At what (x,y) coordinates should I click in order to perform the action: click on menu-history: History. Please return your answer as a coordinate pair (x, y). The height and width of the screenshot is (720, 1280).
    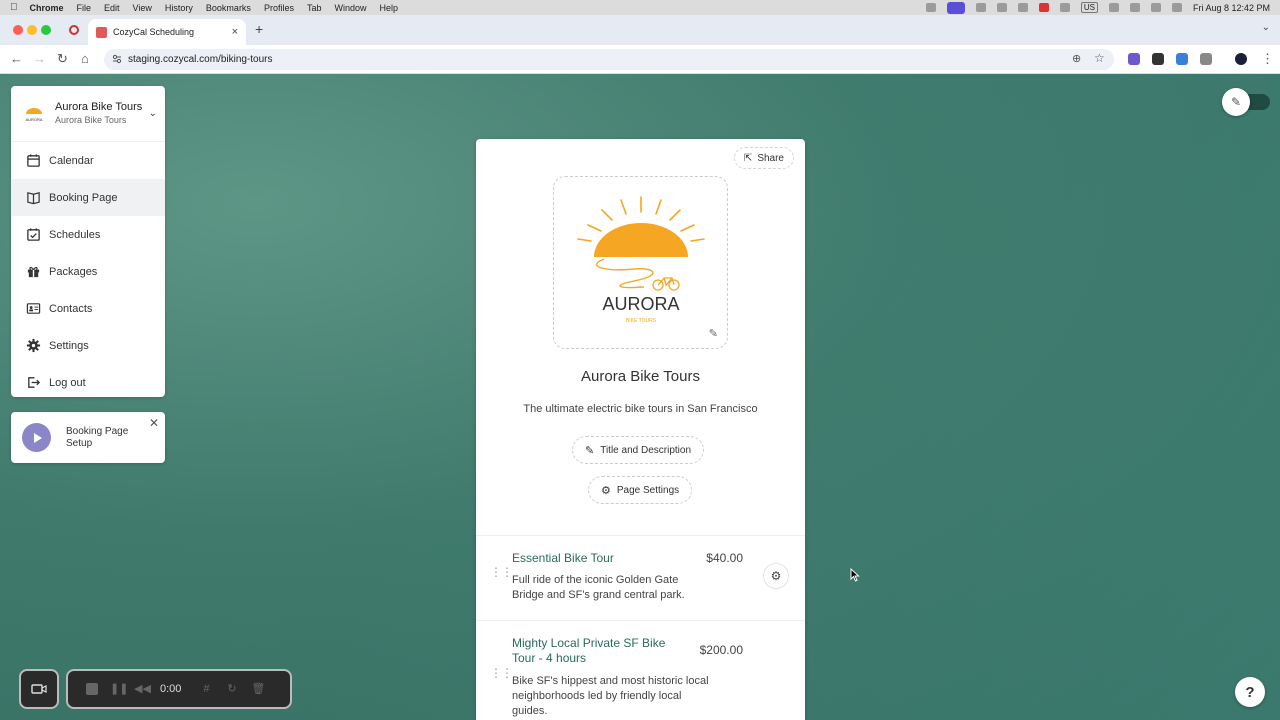
    Looking at the image, I should click on (179, 8).